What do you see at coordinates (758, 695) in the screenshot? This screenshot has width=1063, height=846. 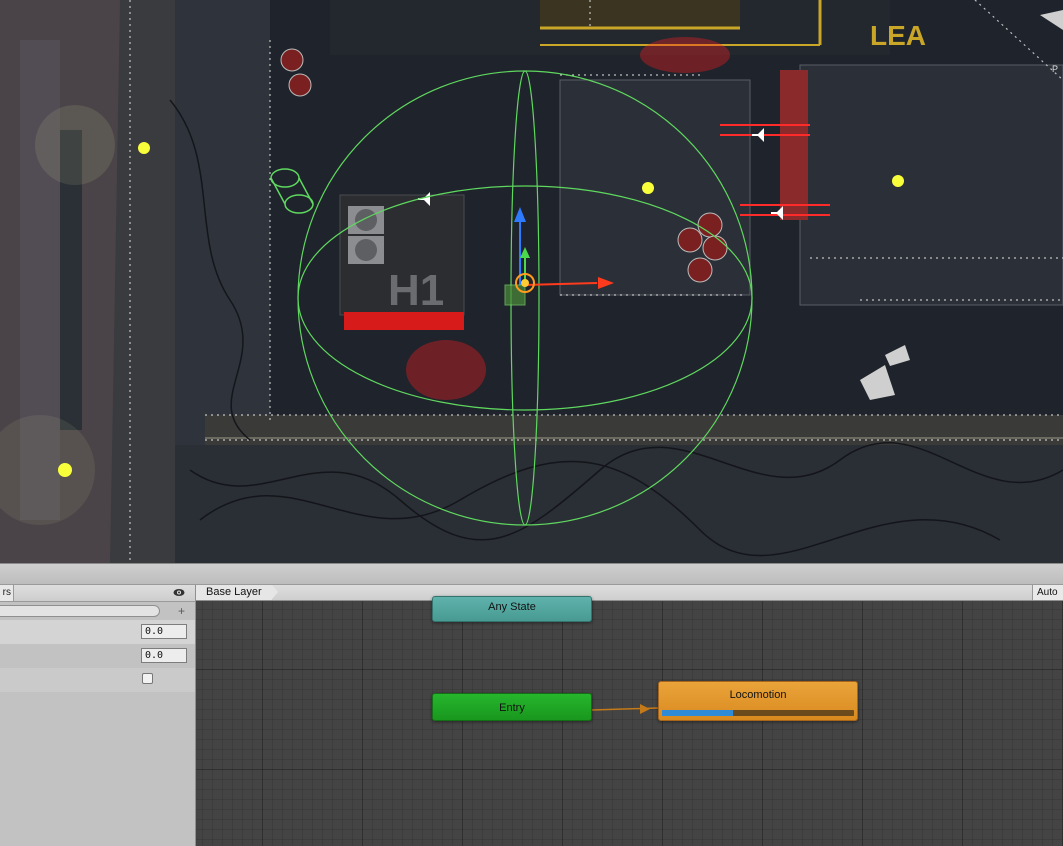 I see `locomotion-node-label: Locomotion` at bounding box center [758, 695].